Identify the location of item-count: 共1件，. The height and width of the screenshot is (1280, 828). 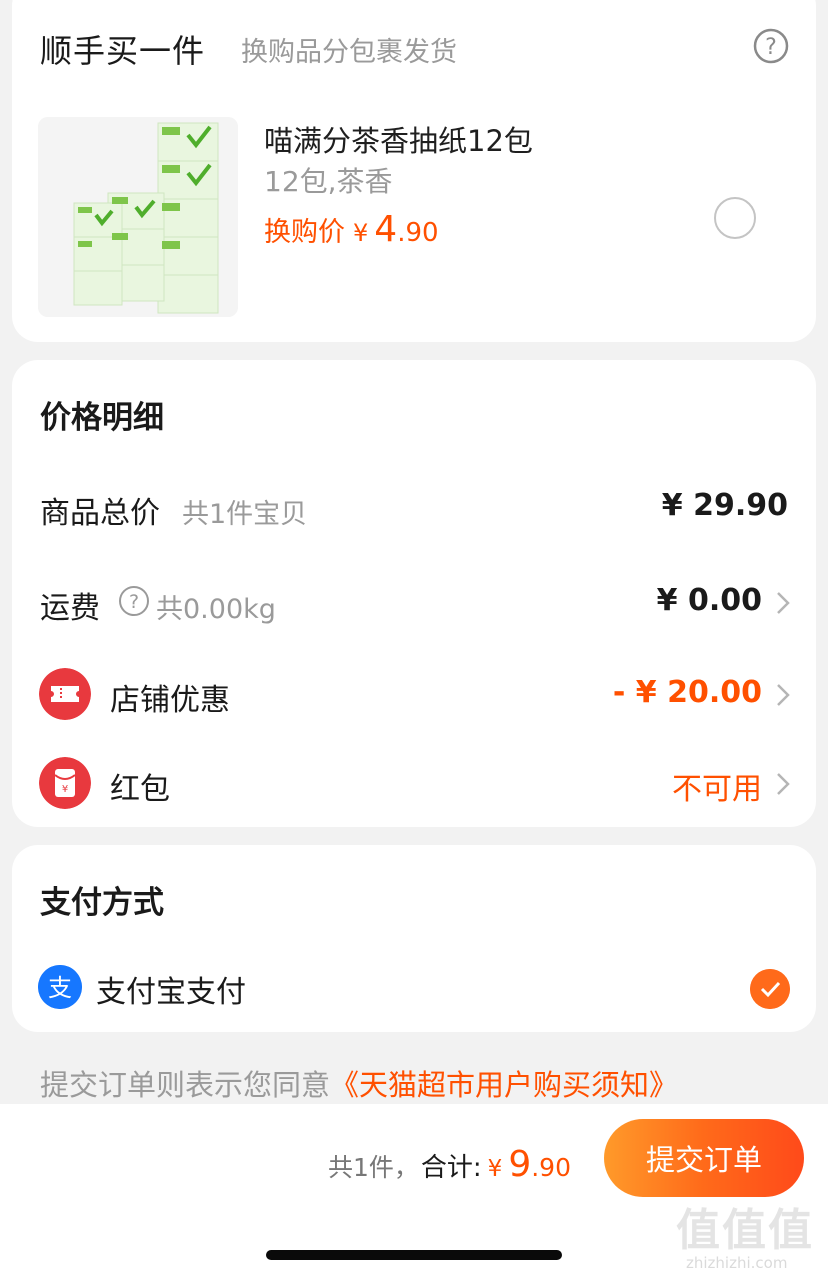
(373, 1167).